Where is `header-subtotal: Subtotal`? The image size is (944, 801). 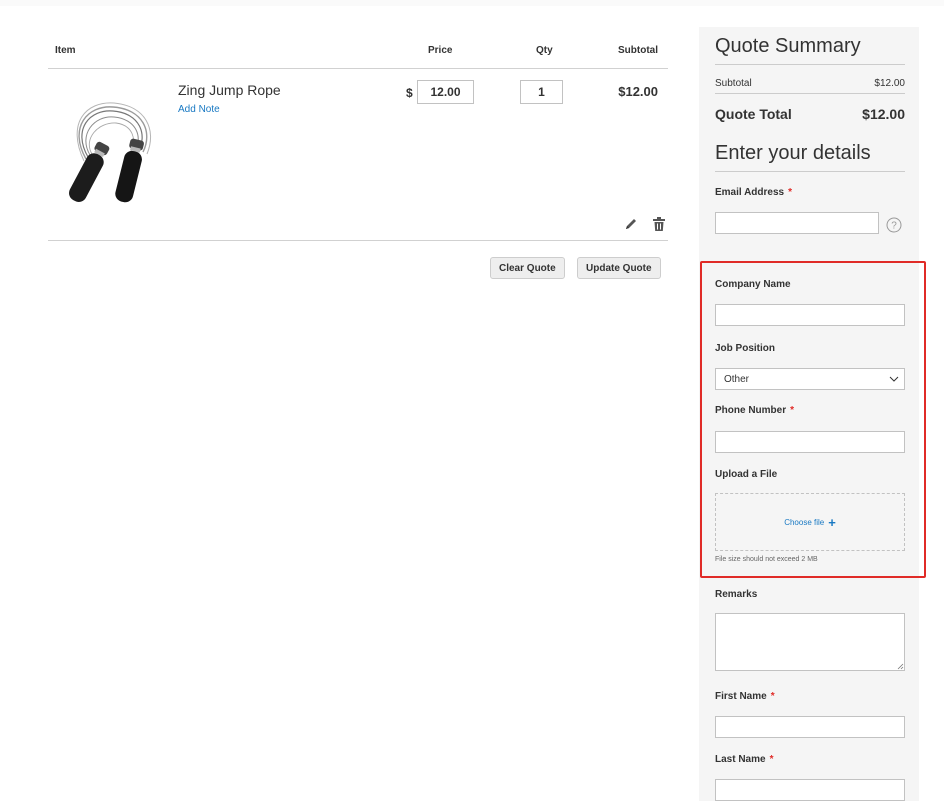
header-subtotal: Subtotal is located at coordinates (638, 50).